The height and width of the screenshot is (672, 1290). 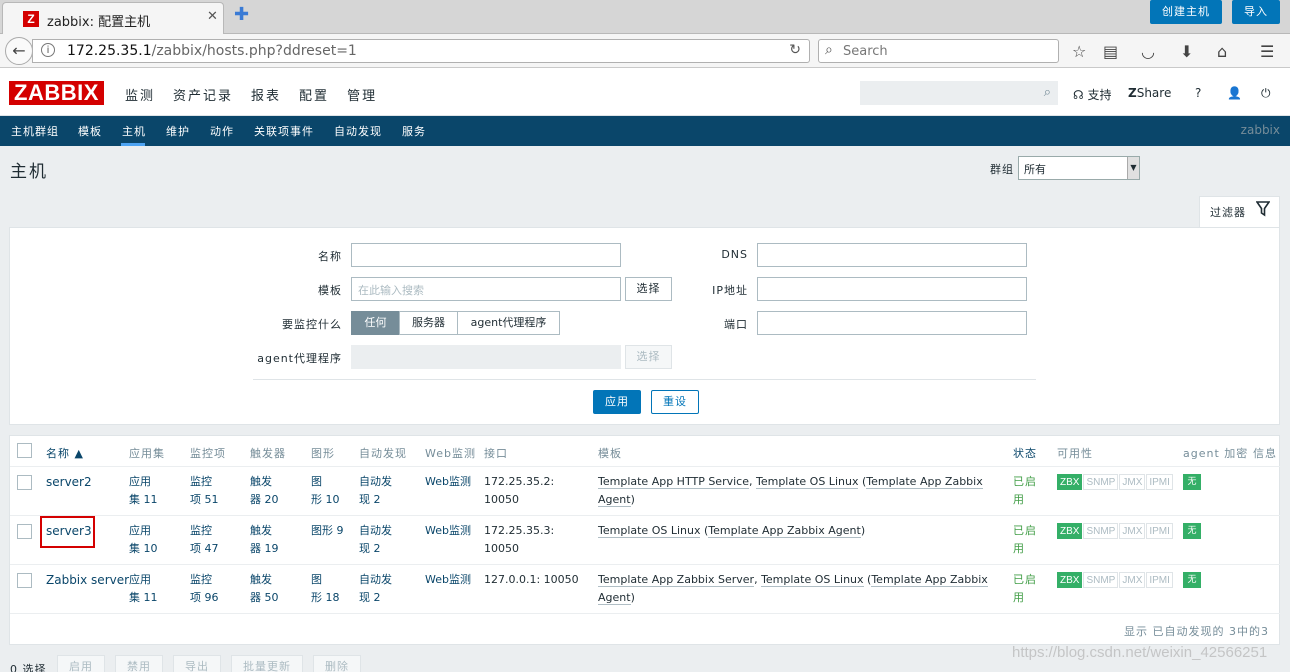 What do you see at coordinates (1234, 93) in the screenshot?
I see `user-profile-icon: 👤` at bounding box center [1234, 93].